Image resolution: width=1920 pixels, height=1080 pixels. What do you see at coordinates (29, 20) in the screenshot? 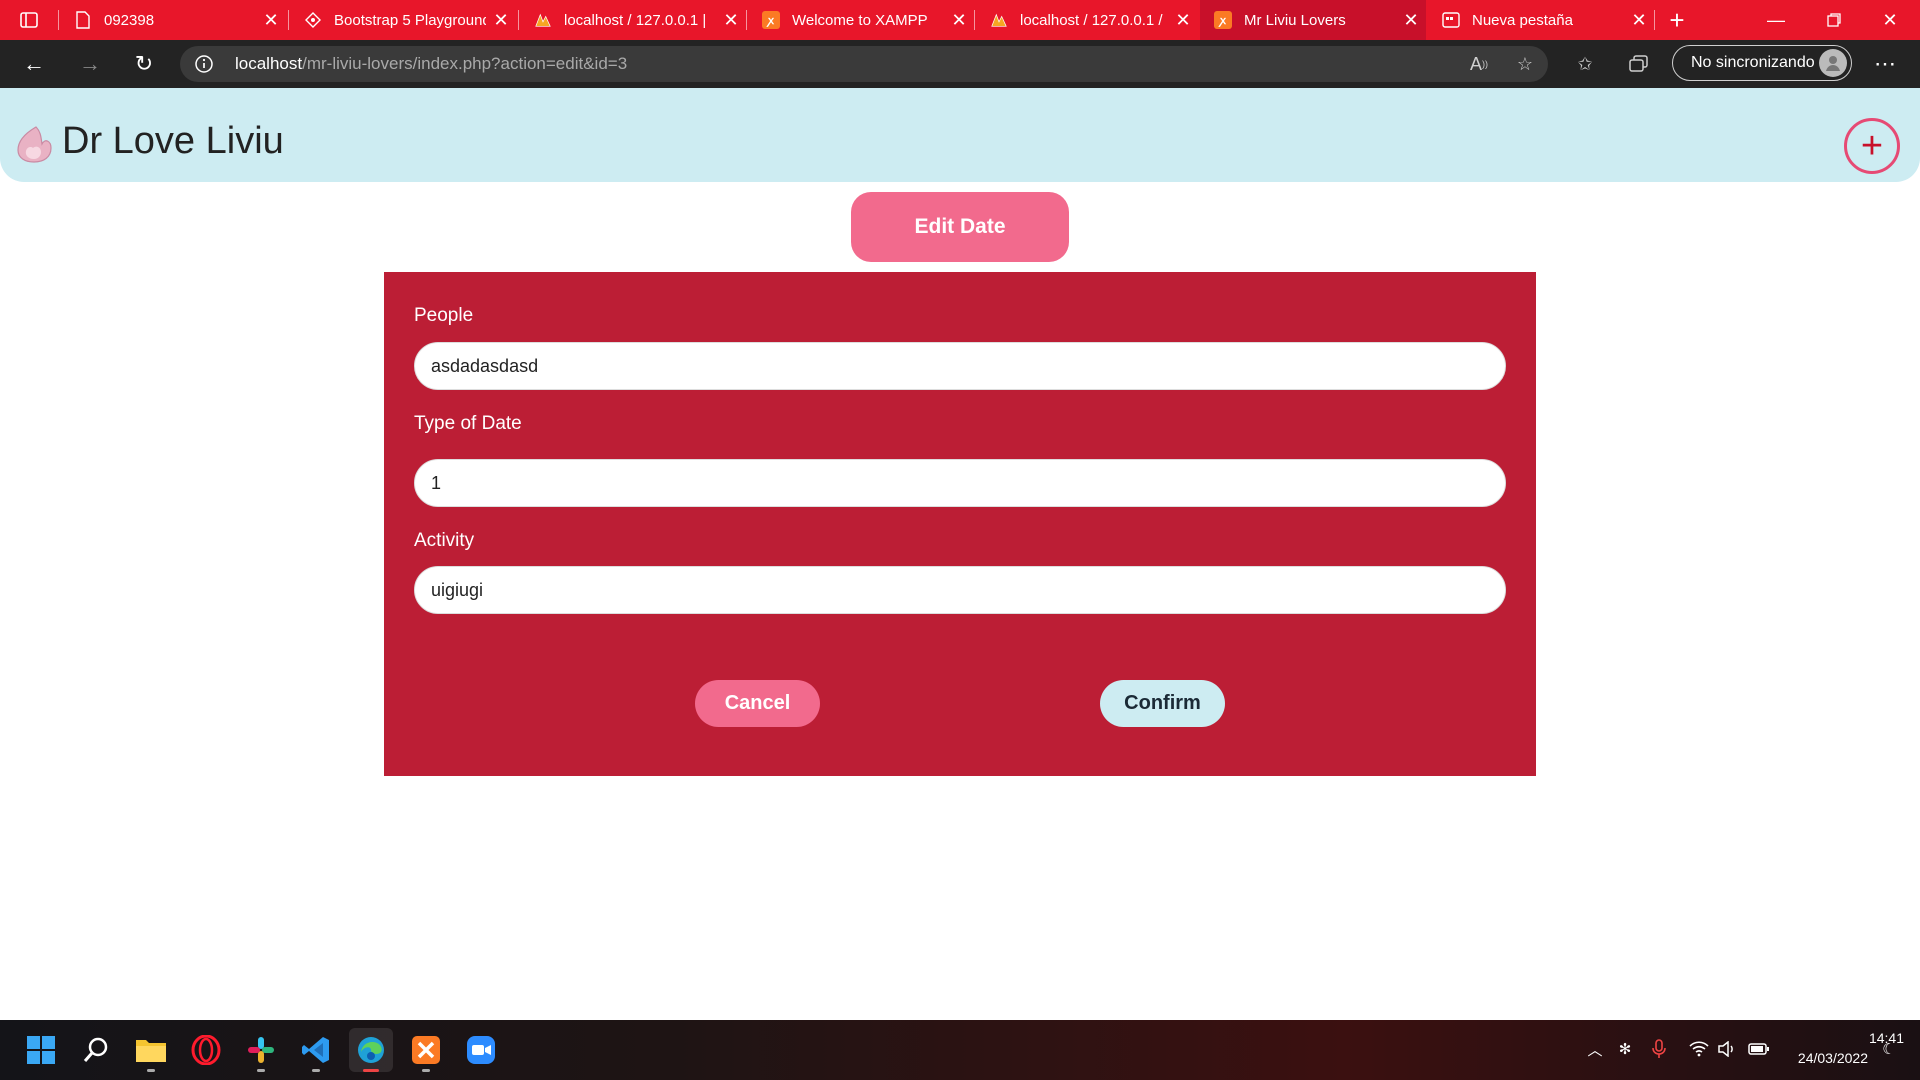
I see `tab-actions-icon` at bounding box center [29, 20].